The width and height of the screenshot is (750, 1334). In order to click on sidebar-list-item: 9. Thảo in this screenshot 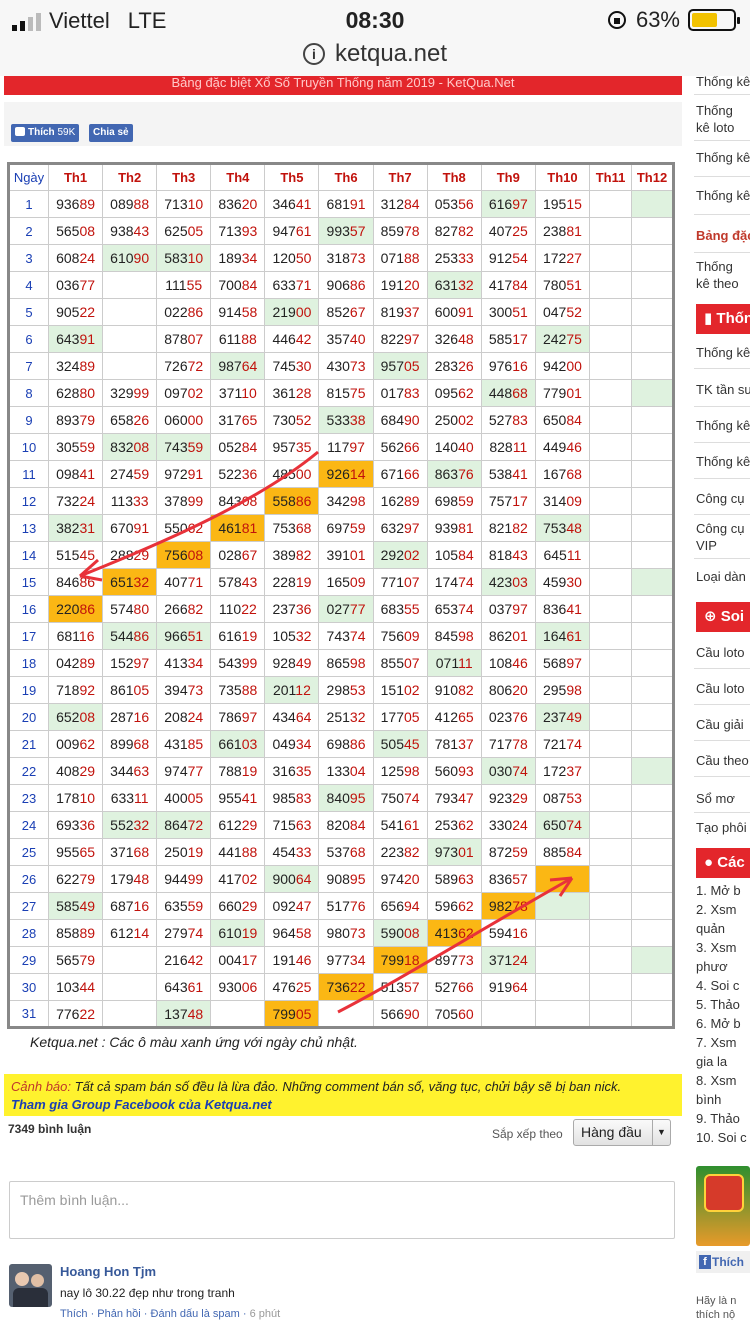, I will do `click(723, 1118)`.